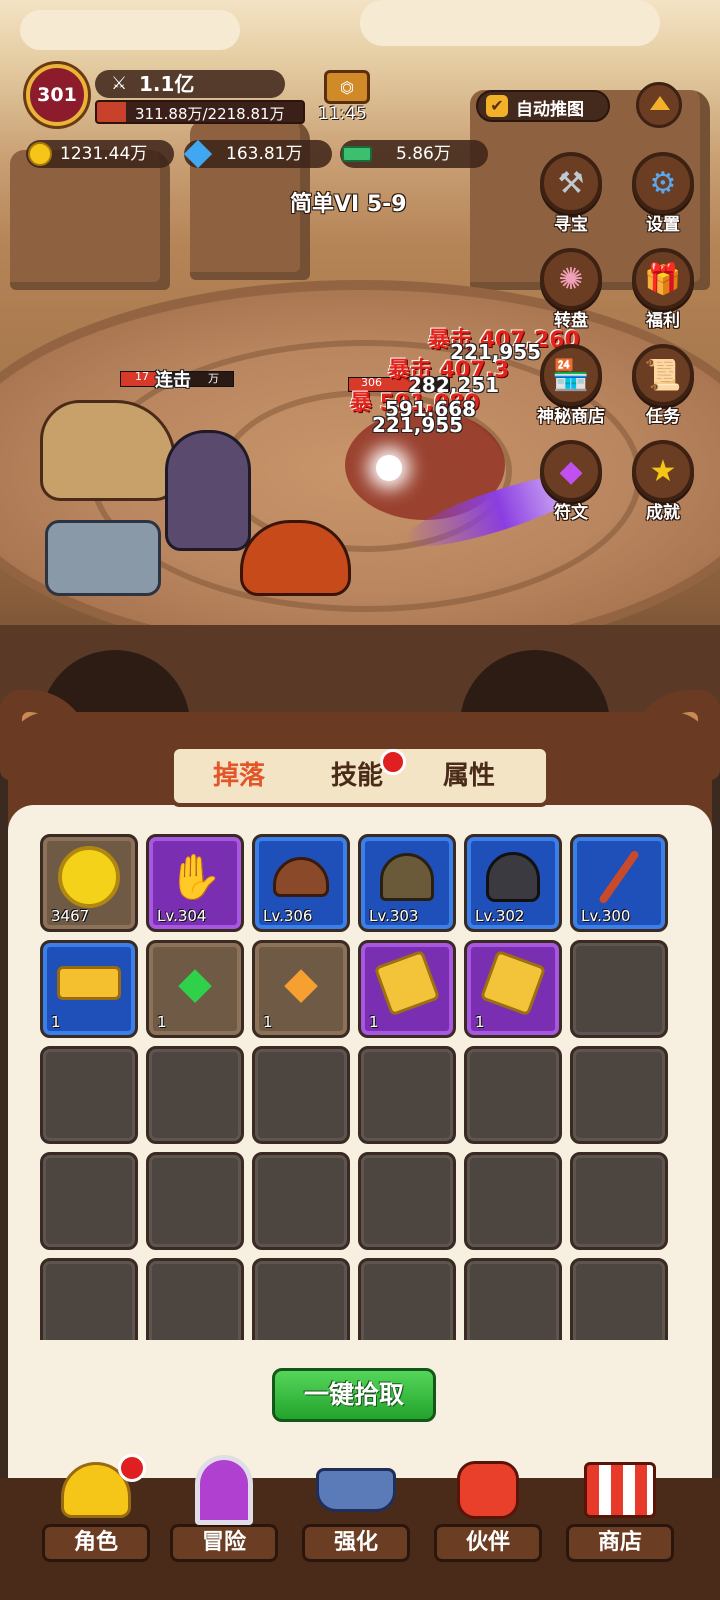  What do you see at coordinates (89, 983) in the screenshot?
I see `paw-ticket-icon` at bounding box center [89, 983].